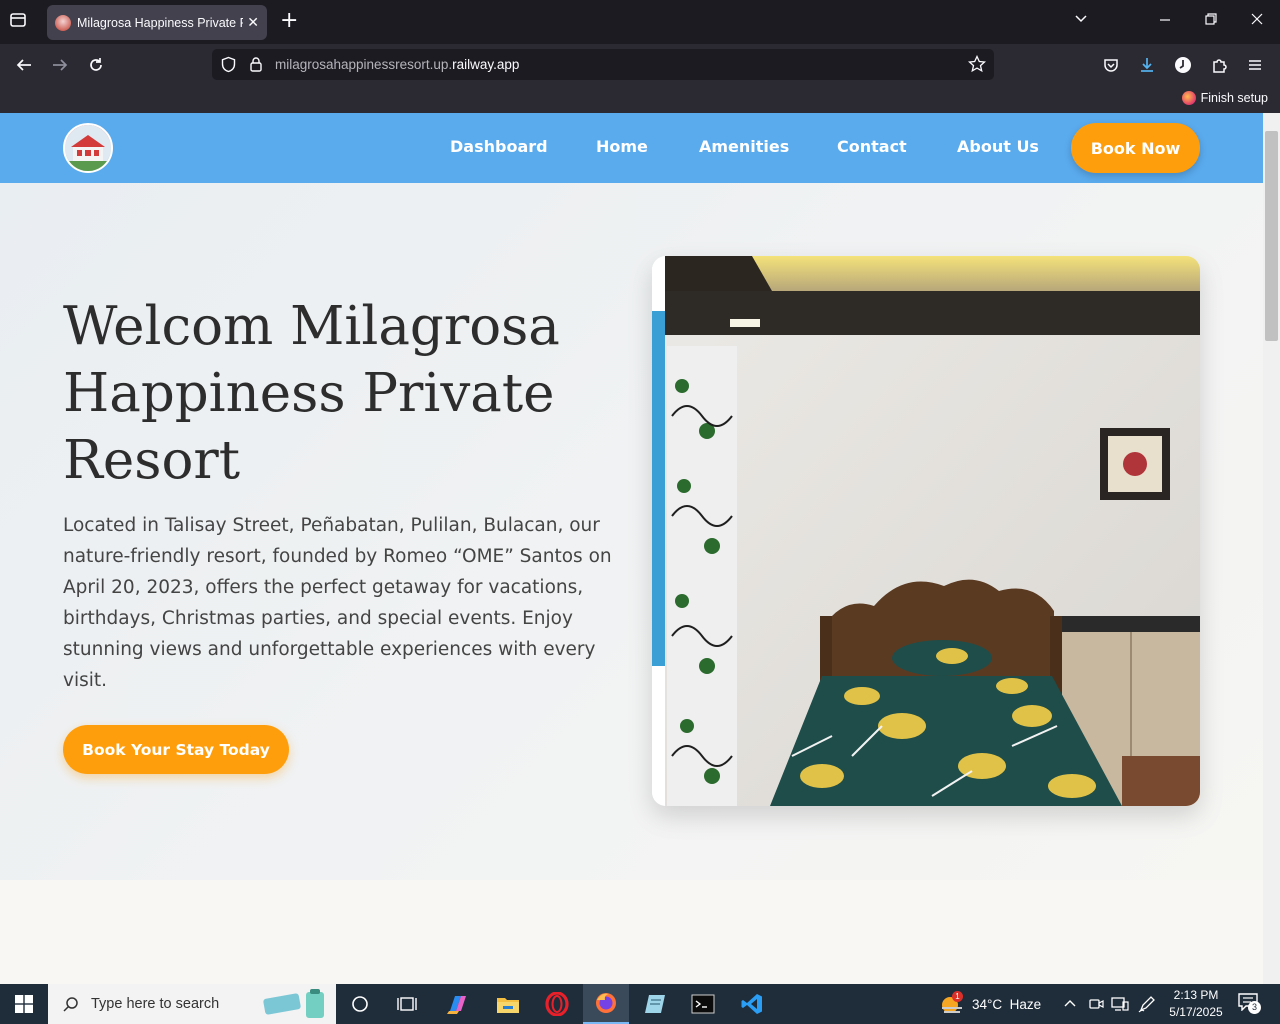 The height and width of the screenshot is (1024, 1280). What do you see at coordinates (872, 146) in the screenshot?
I see `menu-contact: Contact` at bounding box center [872, 146].